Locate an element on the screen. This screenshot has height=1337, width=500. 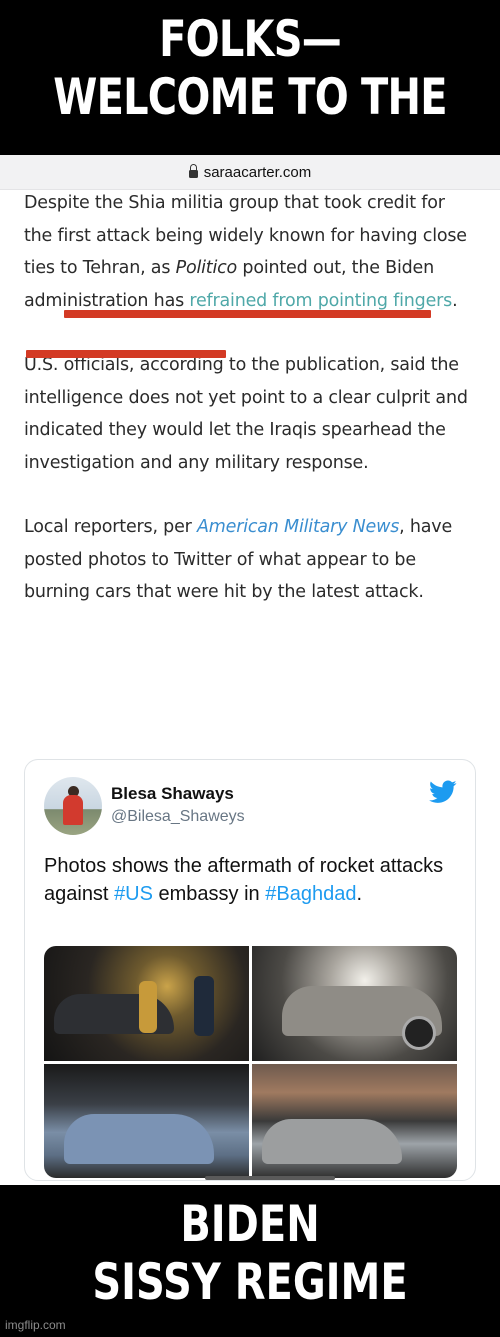
p3-text-a: Local reporters, per is located at coordinates (111, 527).